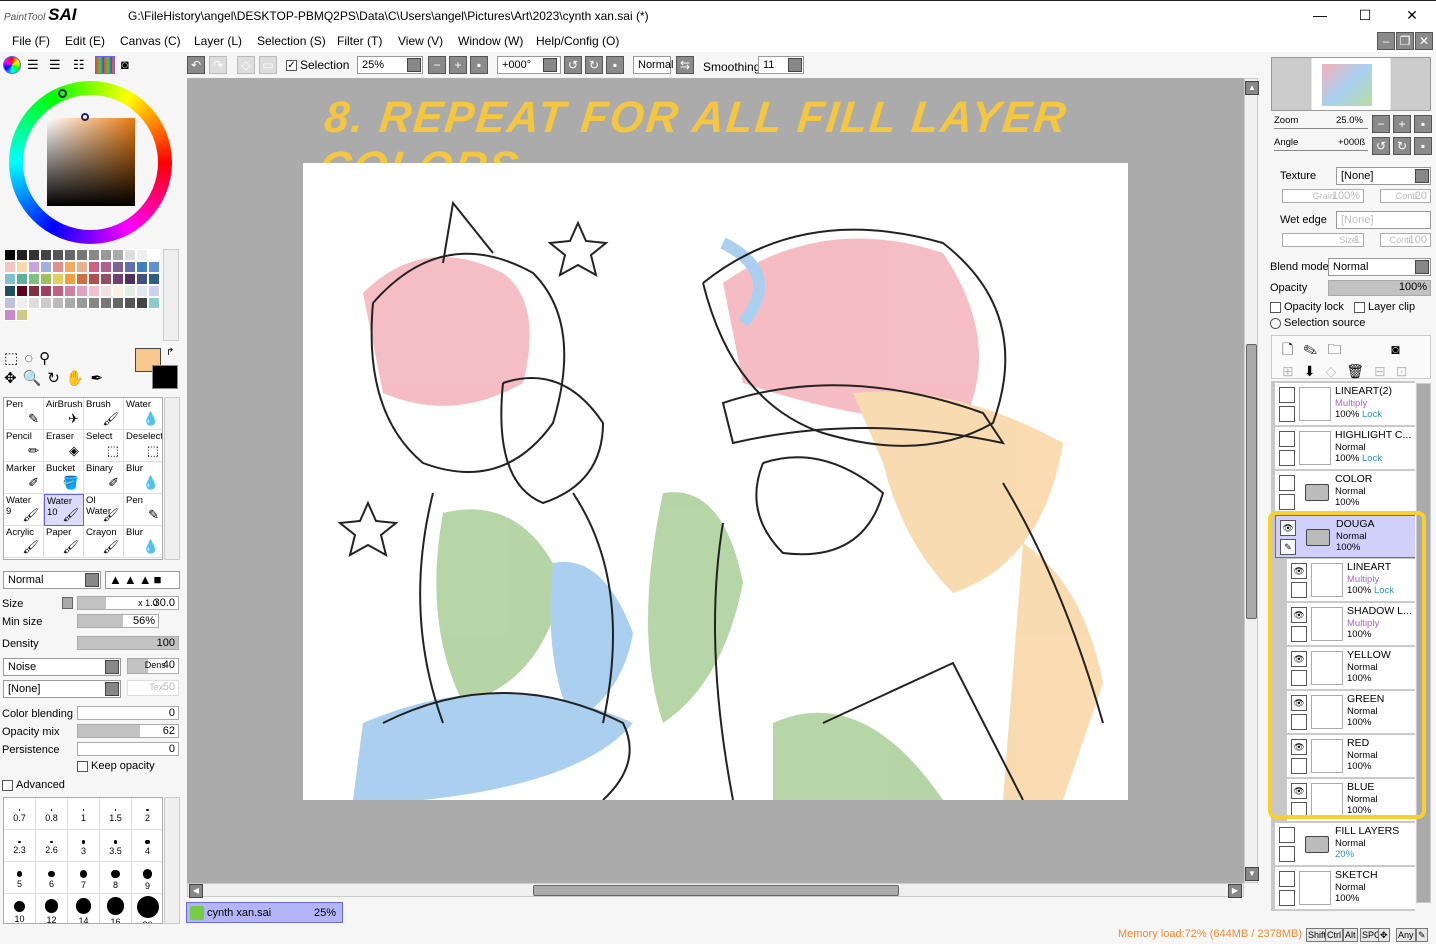 Image resolution: width=1436 pixels, height=944 pixels. Describe the element at coordinates (104, 478) in the screenshot. I see `tool-binary: Binary ✐` at that location.